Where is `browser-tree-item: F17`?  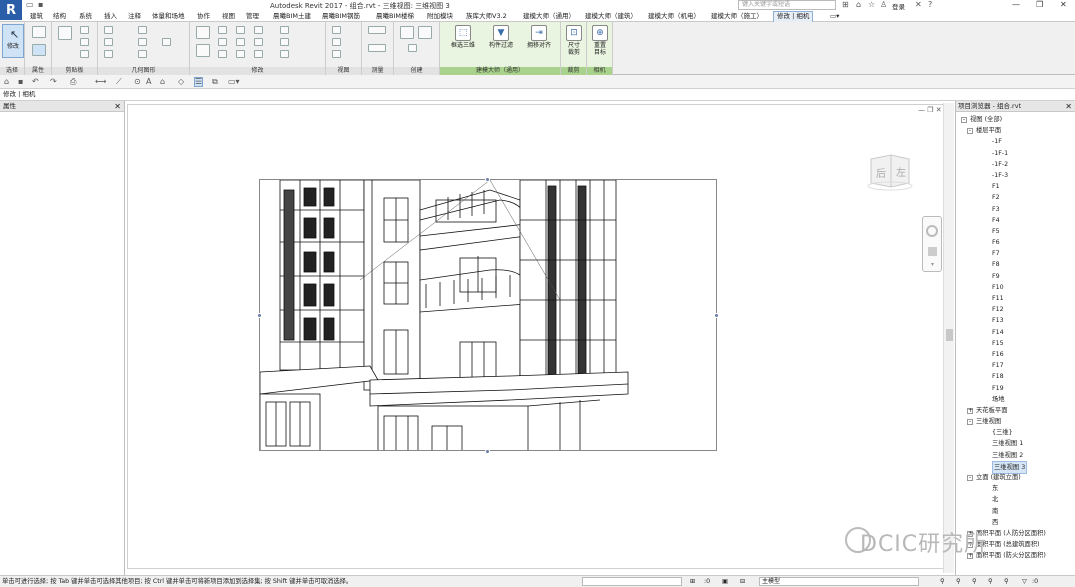 browser-tree-item: F17 is located at coordinates (1015, 365).